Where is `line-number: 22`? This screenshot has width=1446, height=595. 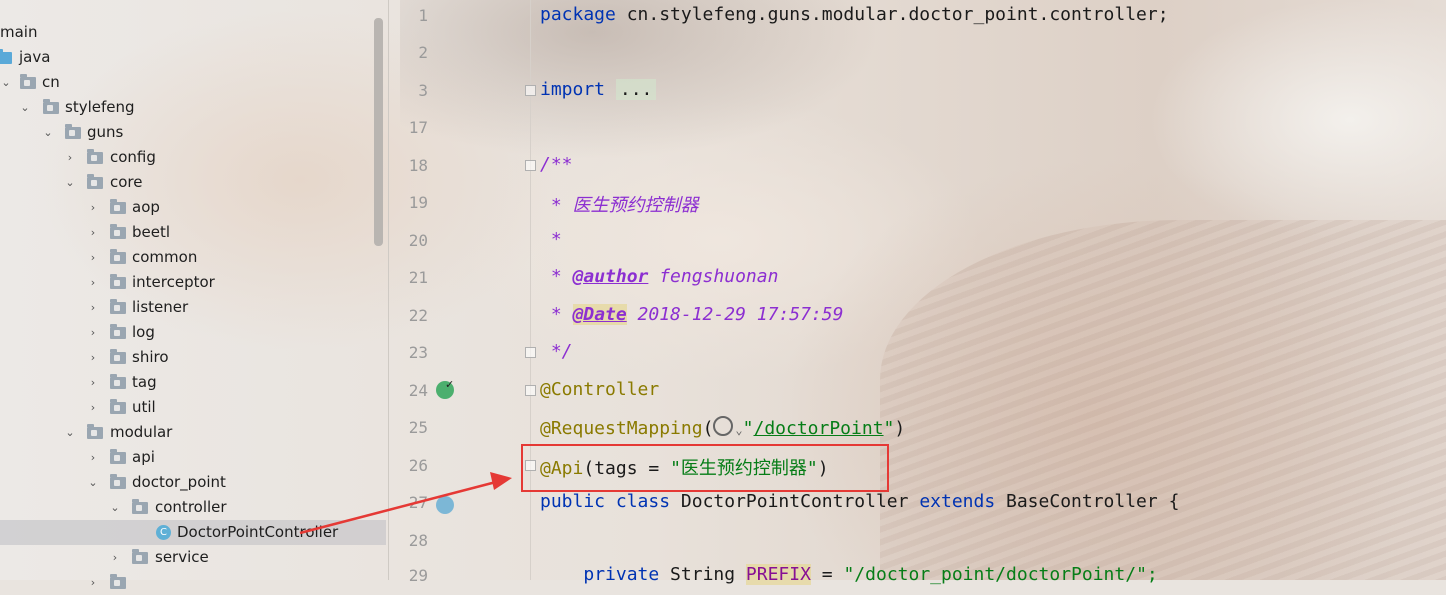 line-number: 22 is located at coordinates (418, 315).